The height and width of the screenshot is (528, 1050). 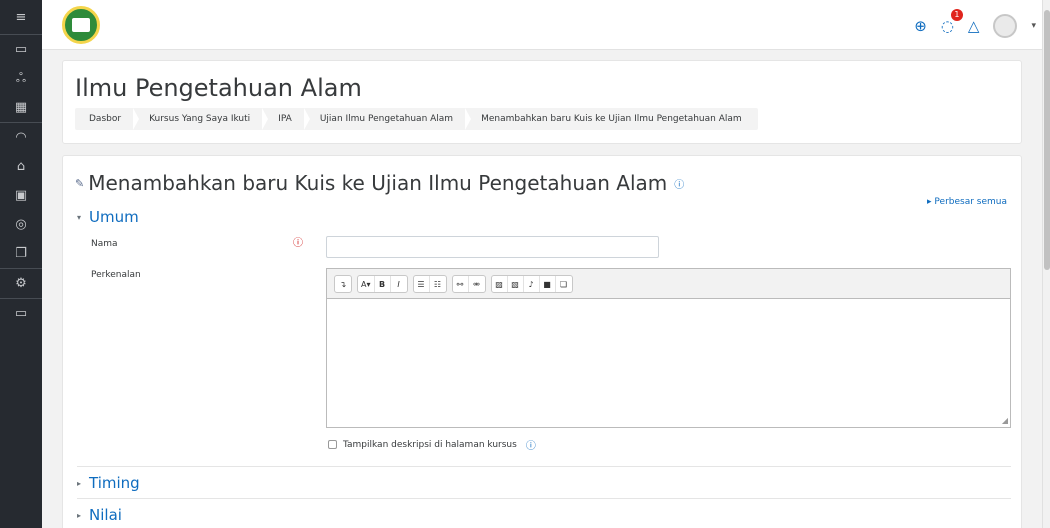 I want to click on media-icon: ▧, so click(x=516, y=284).